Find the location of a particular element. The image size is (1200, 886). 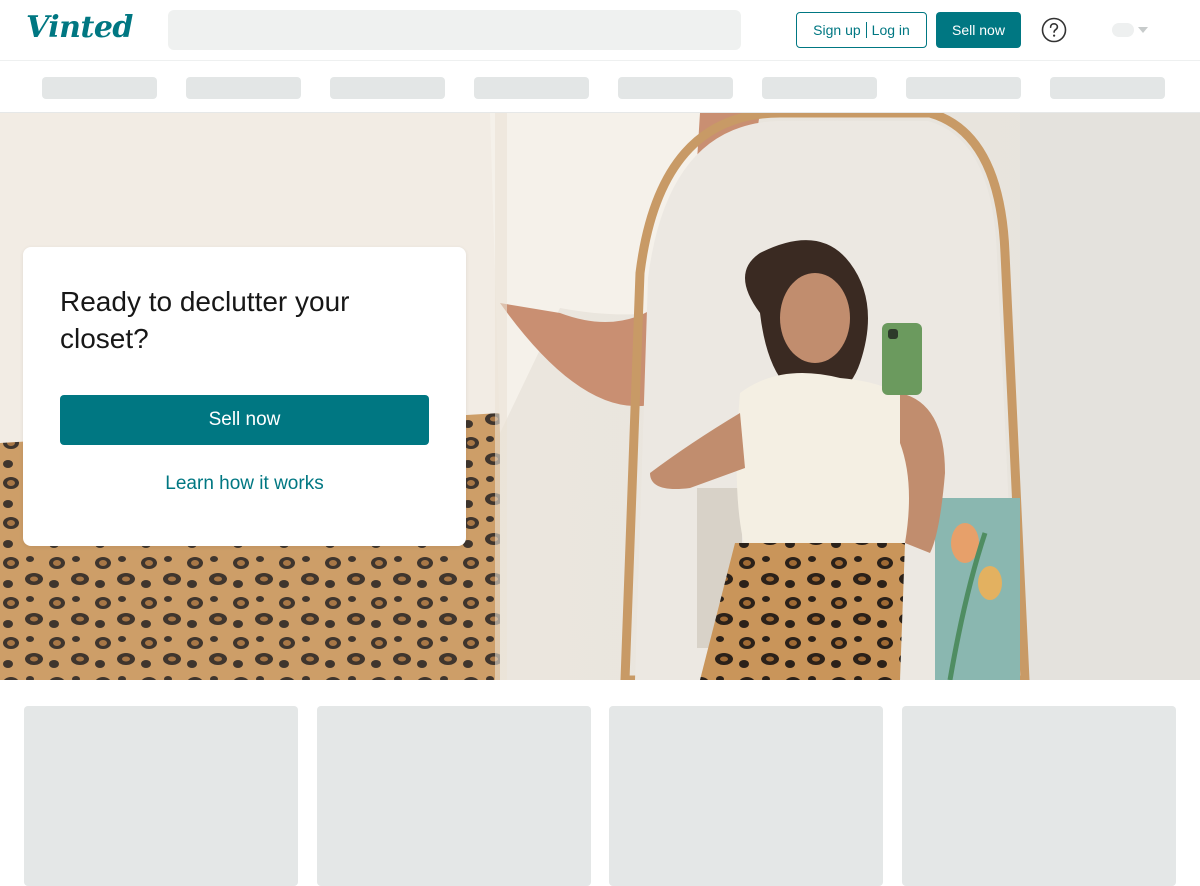

login-link: Log in is located at coordinates (891, 30).